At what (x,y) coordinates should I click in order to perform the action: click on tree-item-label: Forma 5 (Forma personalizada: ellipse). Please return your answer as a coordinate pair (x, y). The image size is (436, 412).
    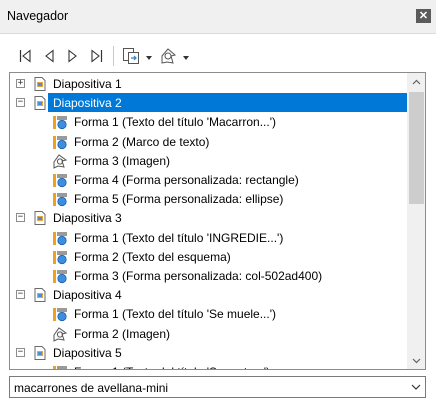
    Looking at the image, I should click on (179, 199).